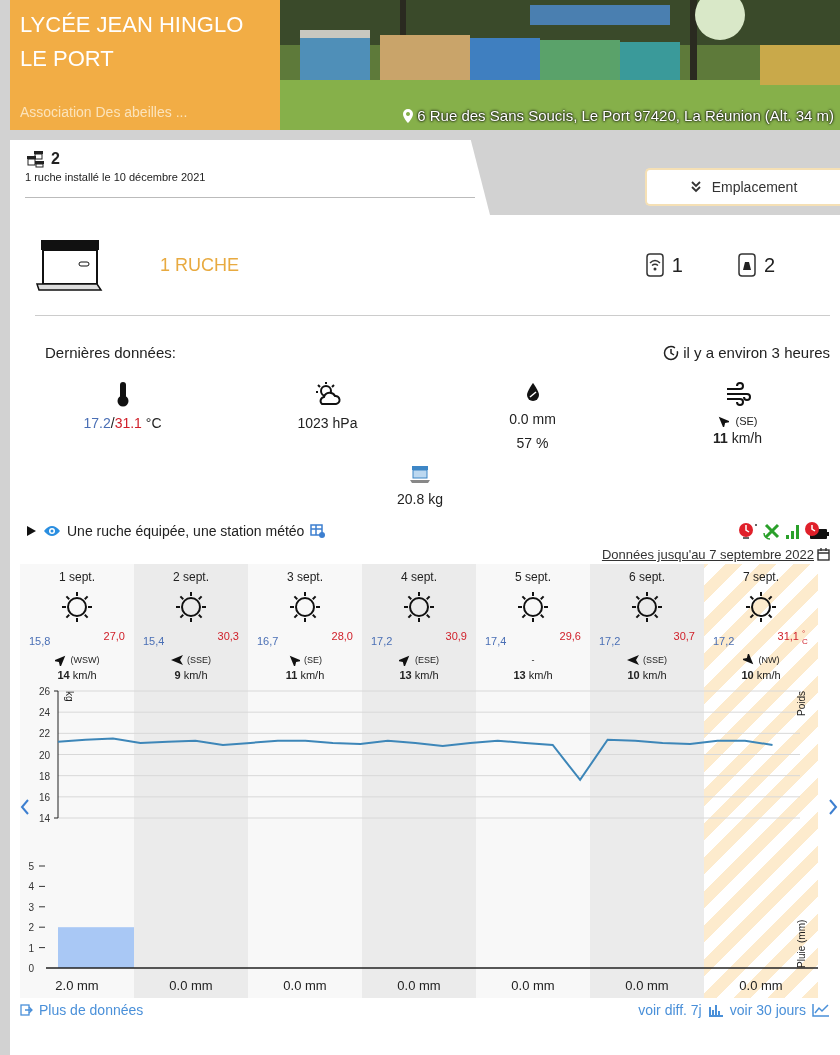 Image resolution: width=840 pixels, height=1055 pixels. What do you see at coordinates (342, 636) in the screenshot?
I see `max-temperature: 28,0` at bounding box center [342, 636].